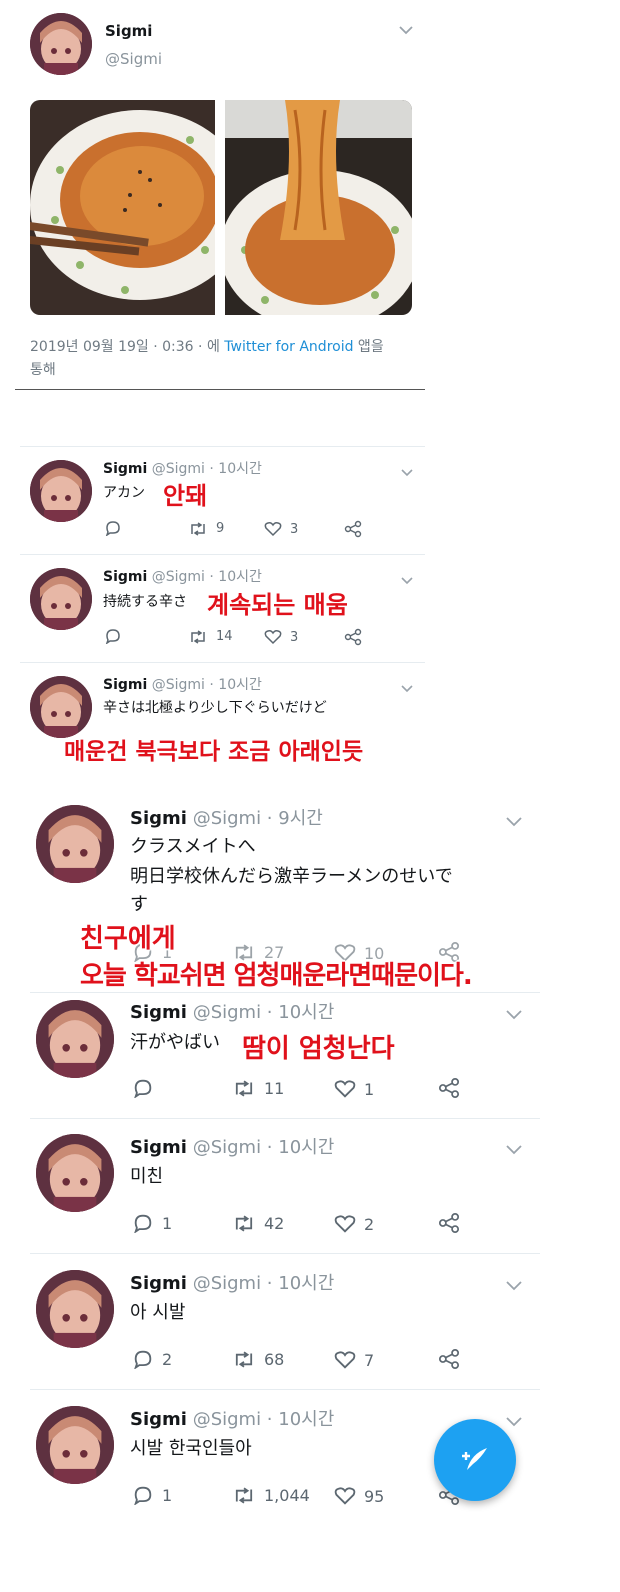 The height and width of the screenshot is (1592, 620). What do you see at coordinates (214, 752) in the screenshot?
I see `translation-caption: 매운건 북극보다 조금 아래인듯` at bounding box center [214, 752].